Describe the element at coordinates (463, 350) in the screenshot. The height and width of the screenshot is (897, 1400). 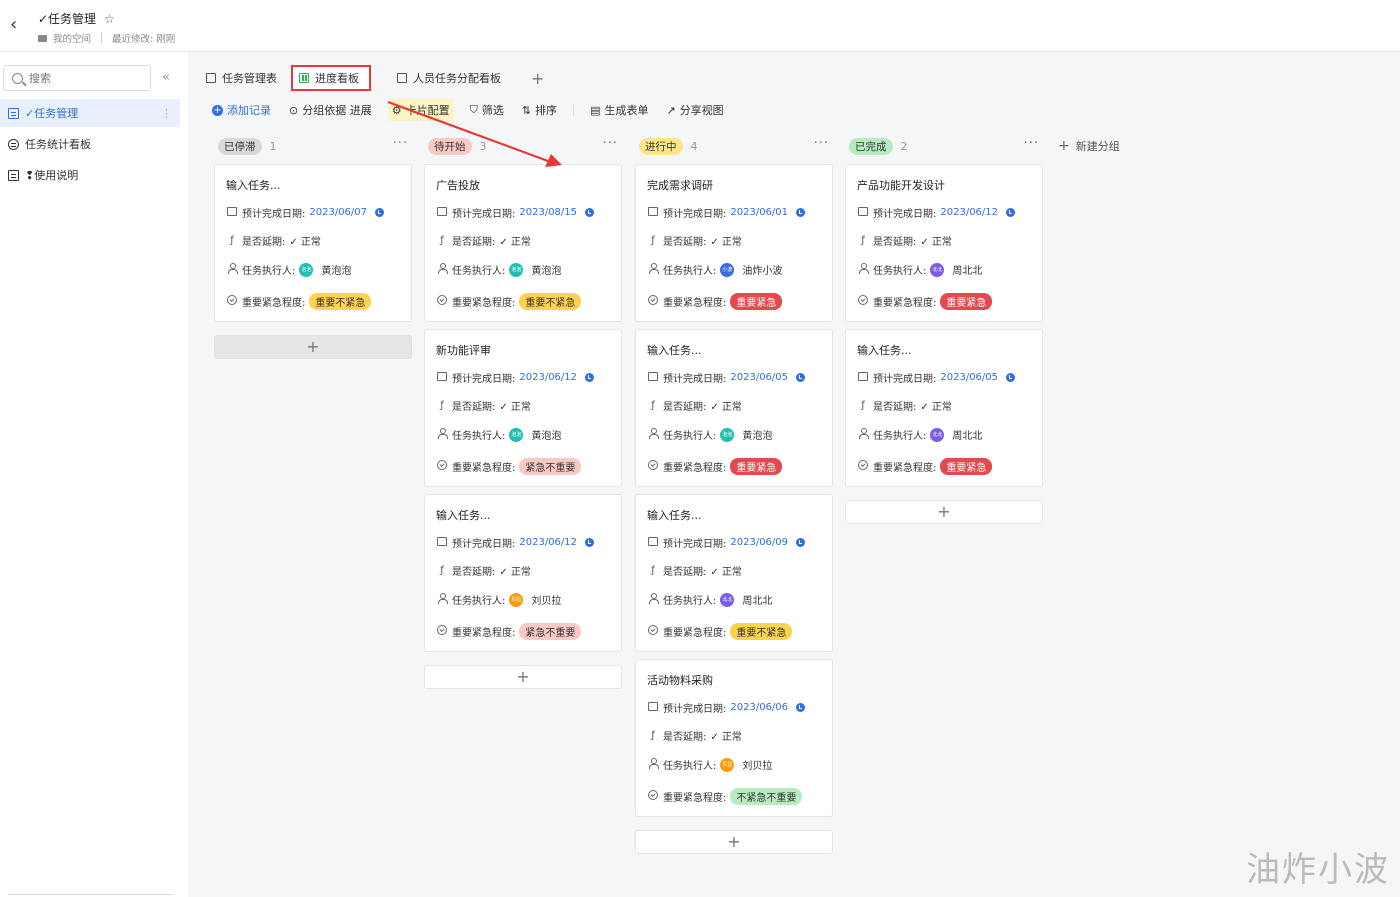
I see `card-title: 新功能评审` at that location.